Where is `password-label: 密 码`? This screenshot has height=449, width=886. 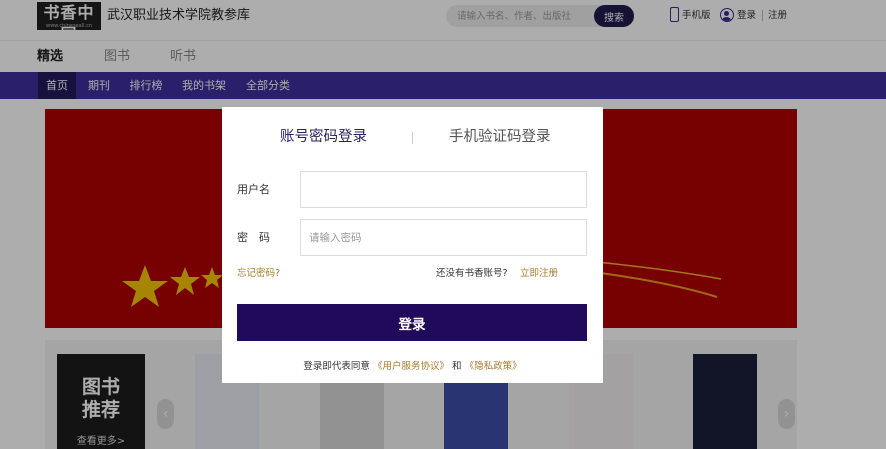
password-label: 密 码 is located at coordinates (253, 237).